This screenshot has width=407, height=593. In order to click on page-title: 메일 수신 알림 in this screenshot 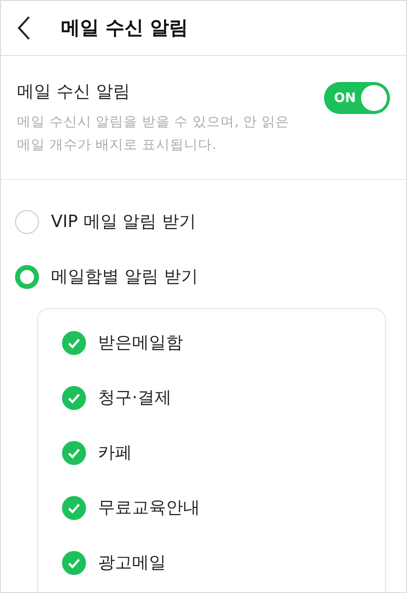, I will do `click(124, 28)`.